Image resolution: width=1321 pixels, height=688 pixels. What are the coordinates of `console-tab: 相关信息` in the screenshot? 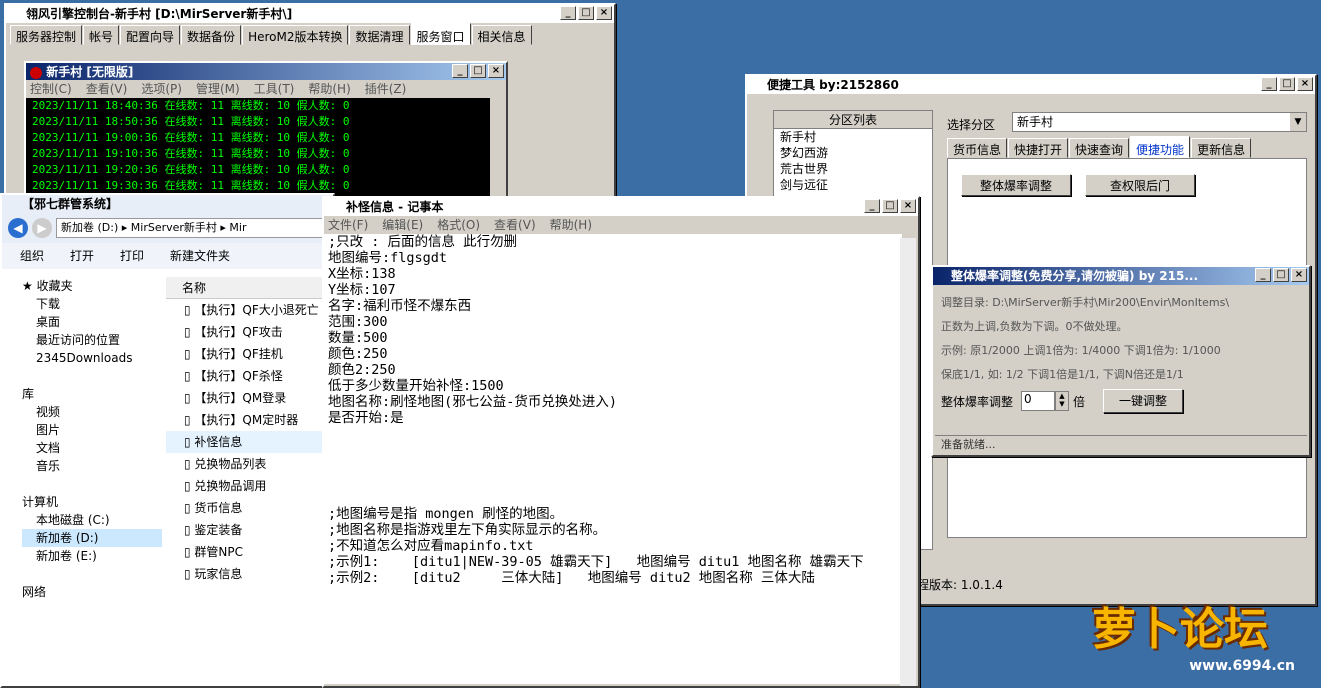 It's located at (501, 35).